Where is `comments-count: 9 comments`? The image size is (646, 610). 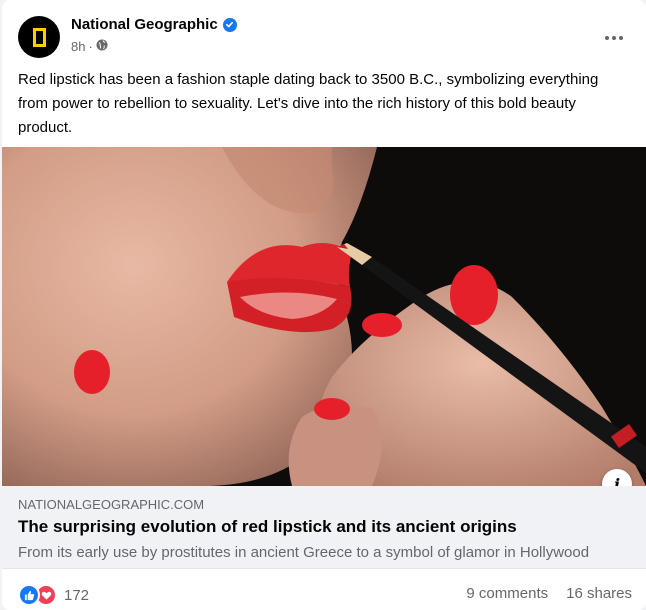
comments-count: 9 comments is located at coordinates (507, 593).